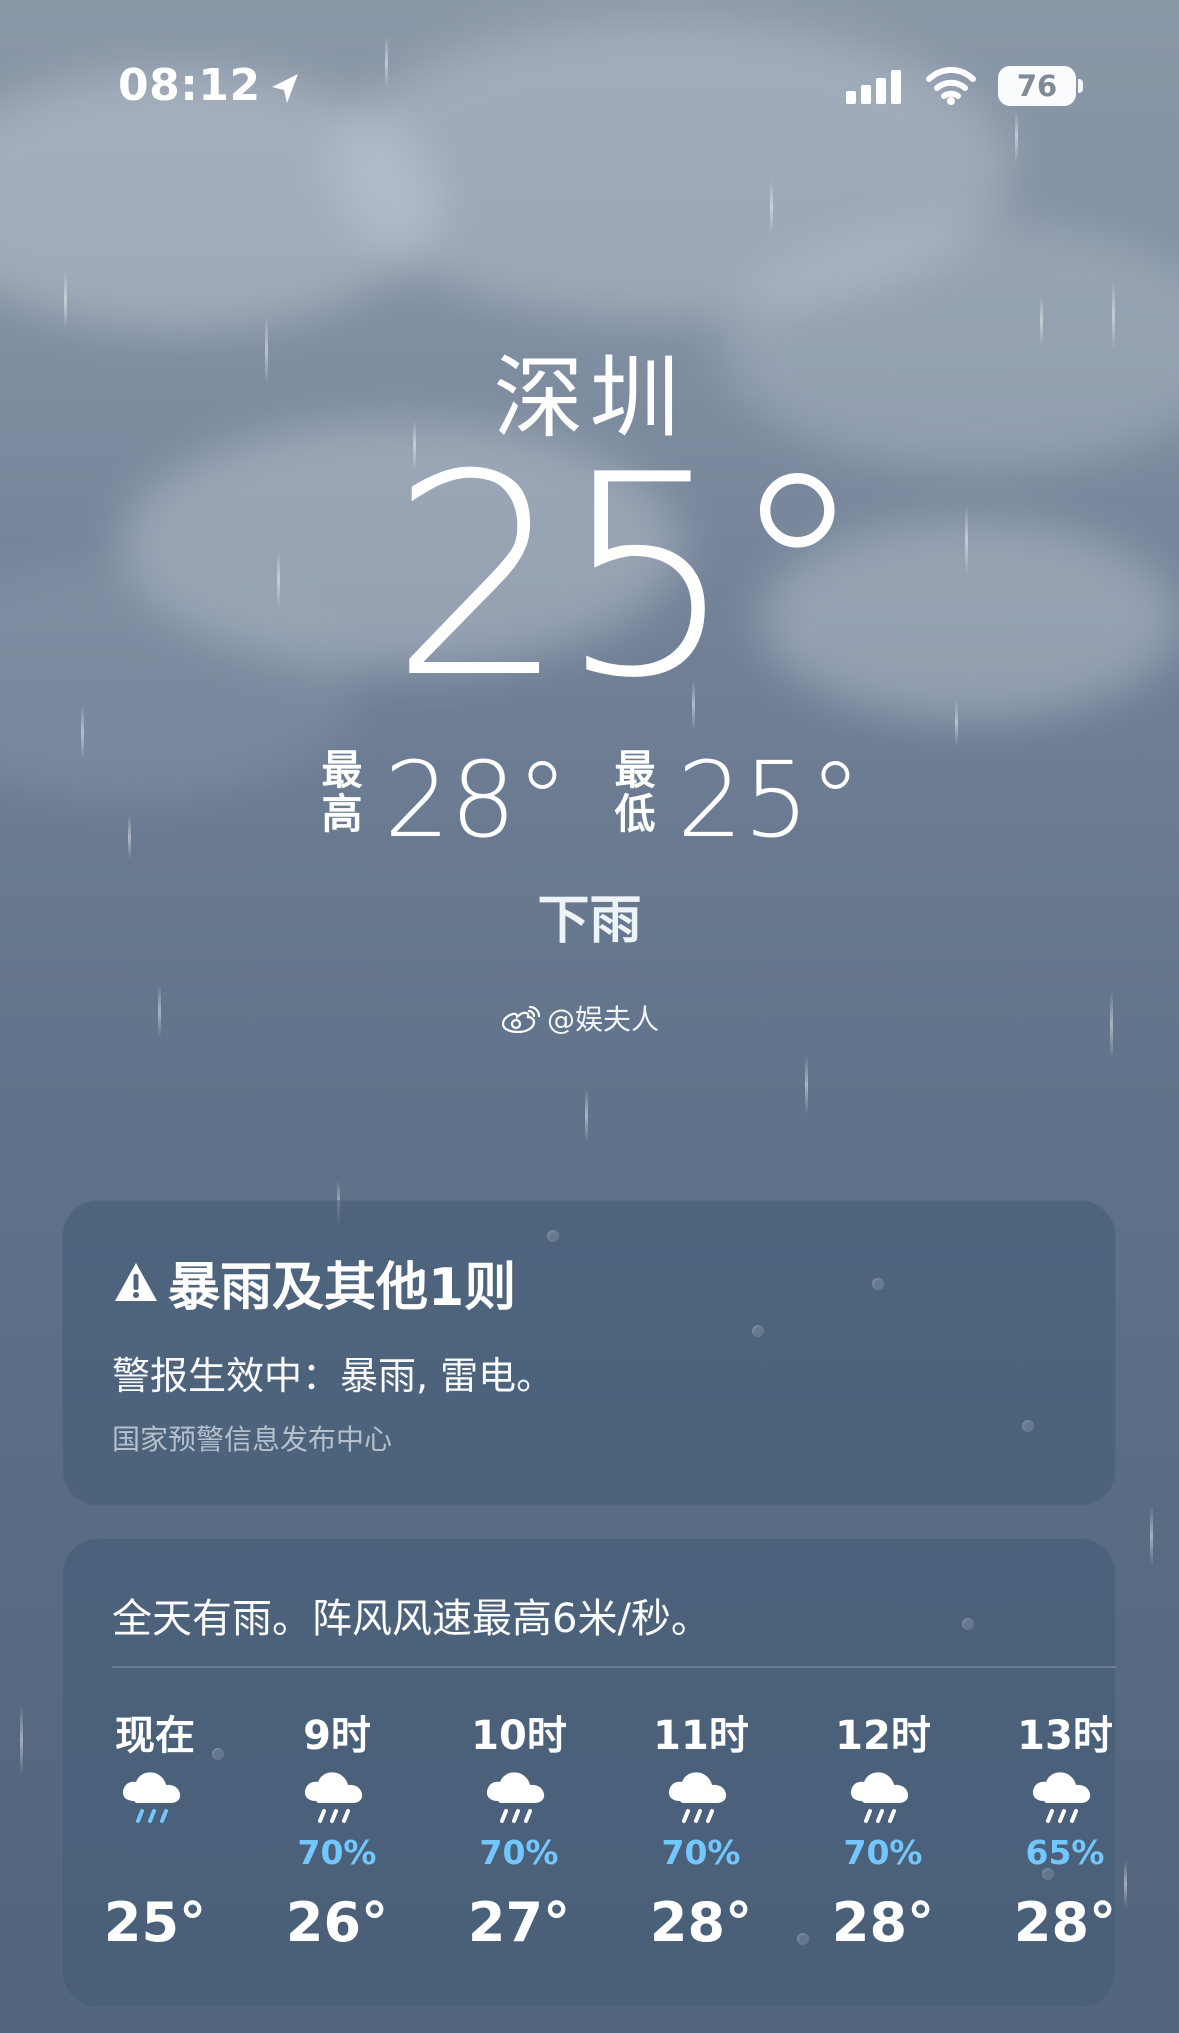  What do you see at coordinates (519, 1828) in the screenshot?
I see `hour-item-10: 10时 70% 27°` at bounding box center [519, 1828].